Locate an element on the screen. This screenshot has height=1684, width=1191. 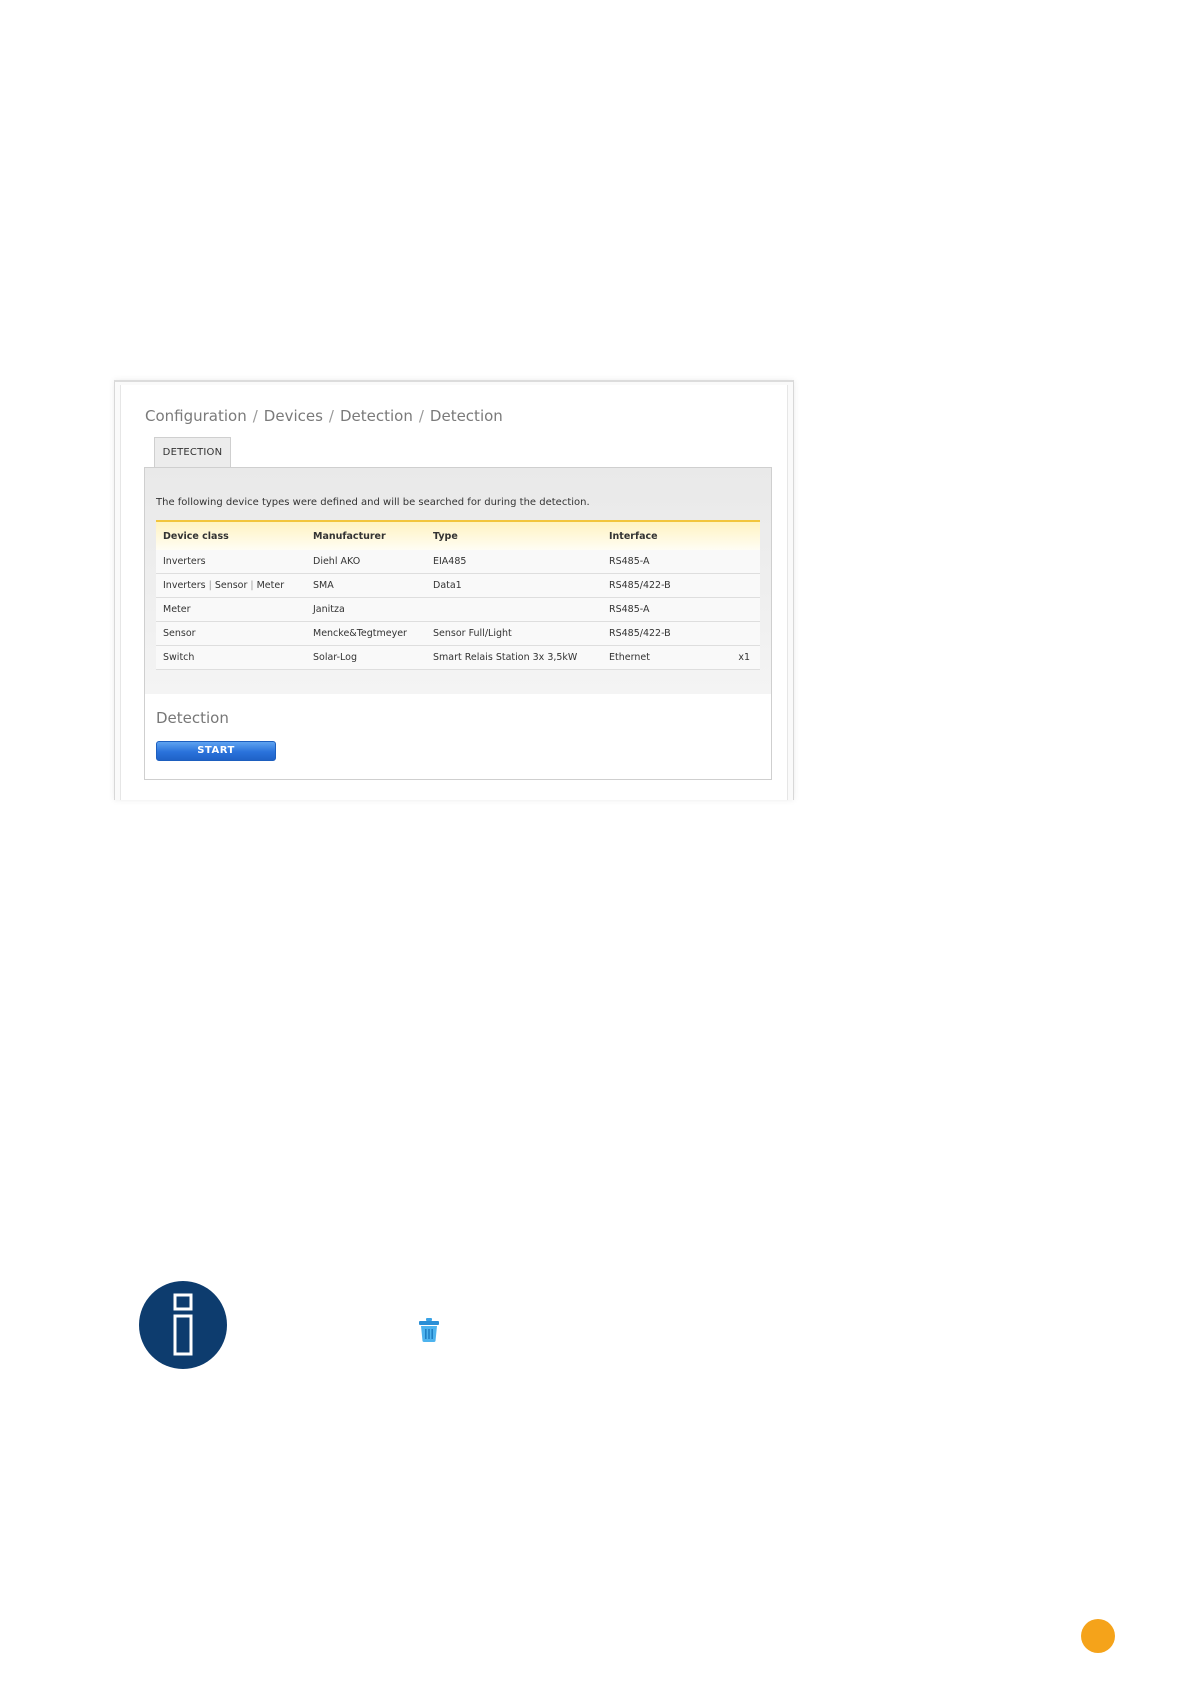
table-header-row: Device class Manufacturer Type Interface is located at coordinates (458, 535).